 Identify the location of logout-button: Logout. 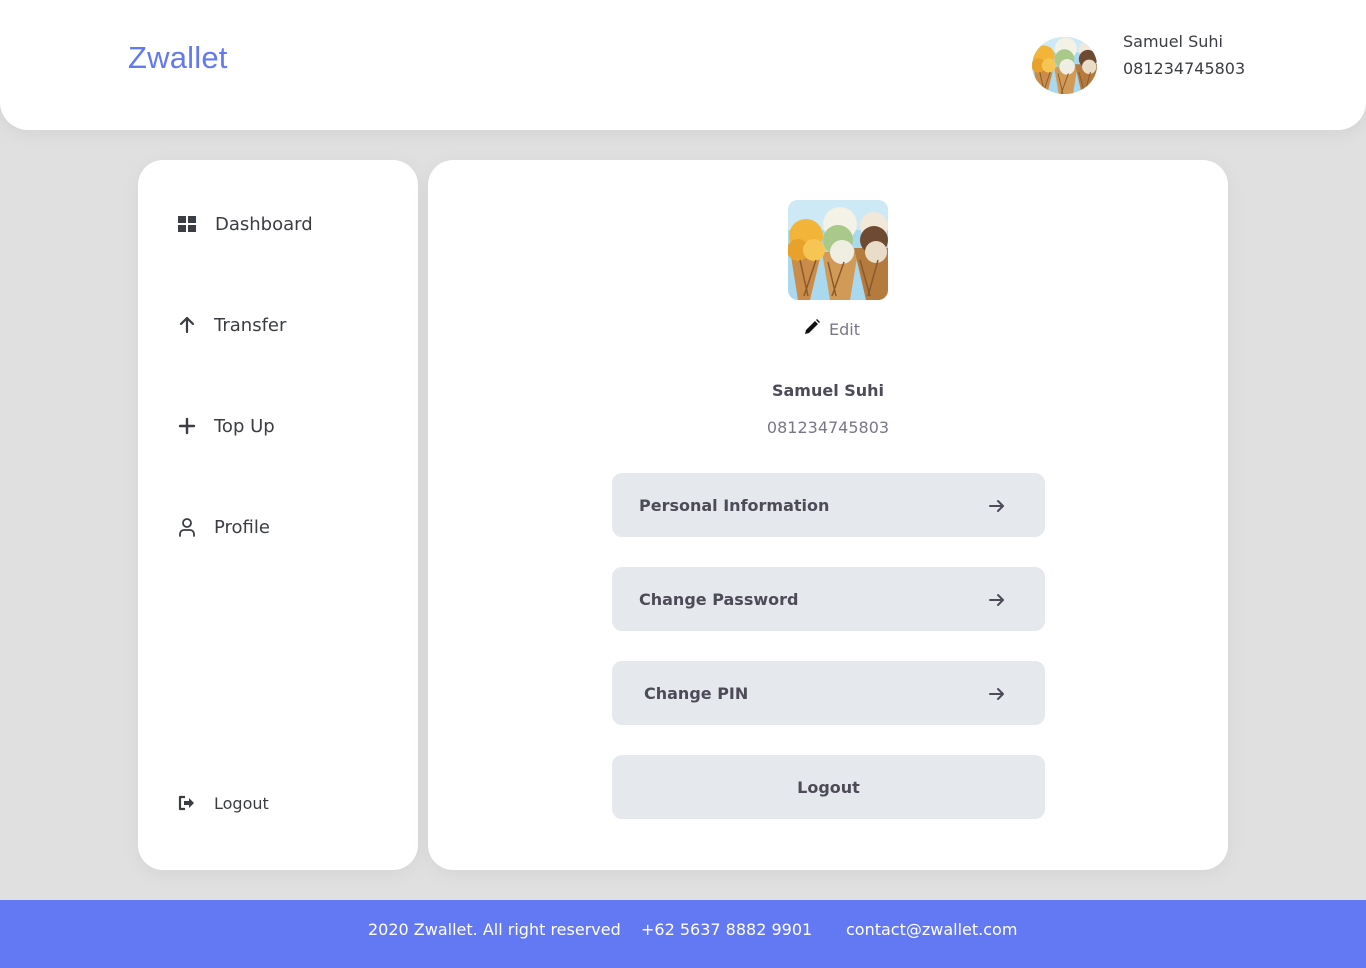
(828, 787).